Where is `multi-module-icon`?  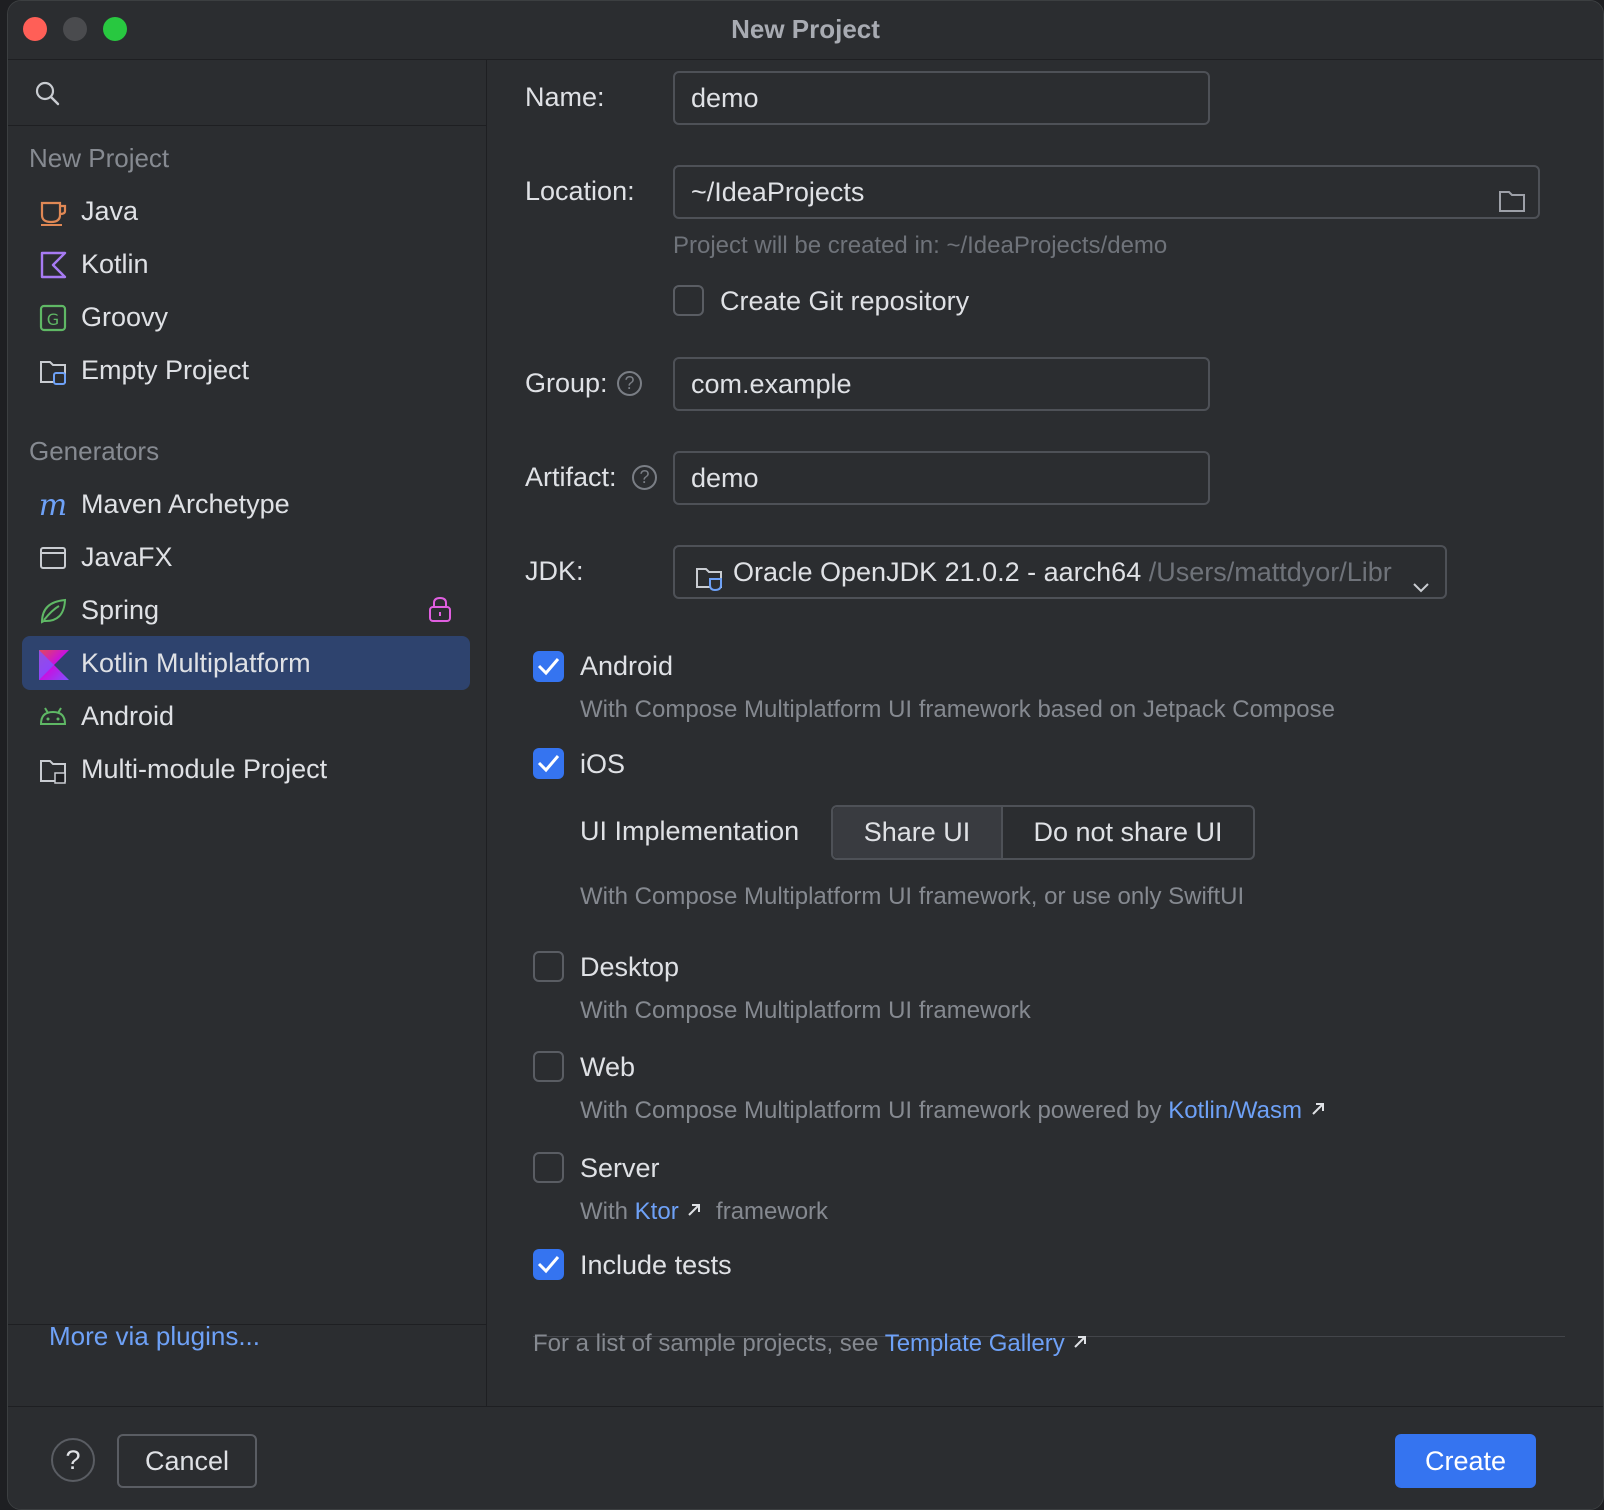
multi-module-icon is located at coordinates (53, 770).